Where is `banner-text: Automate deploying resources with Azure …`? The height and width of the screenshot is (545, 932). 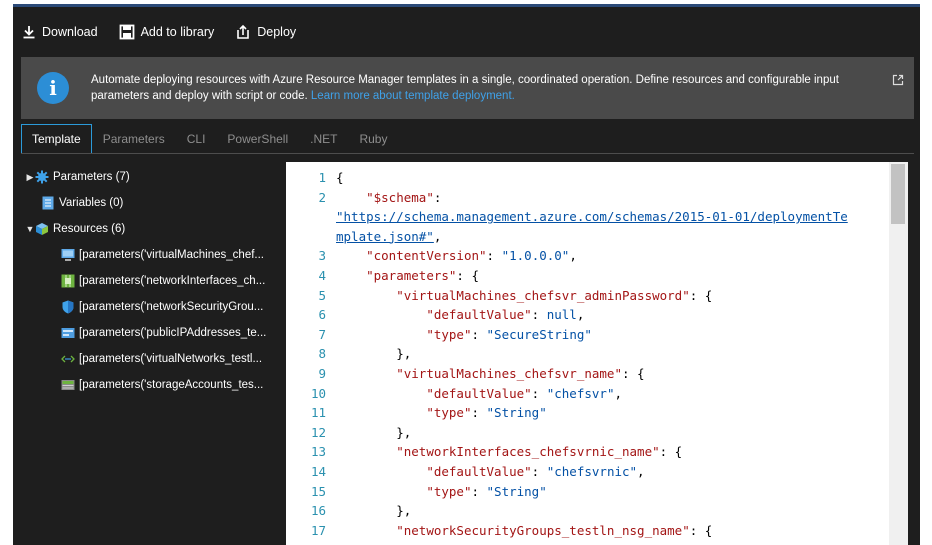 banner-text: Automate deploying resources with Azure … is located at coordinates (476, 88).